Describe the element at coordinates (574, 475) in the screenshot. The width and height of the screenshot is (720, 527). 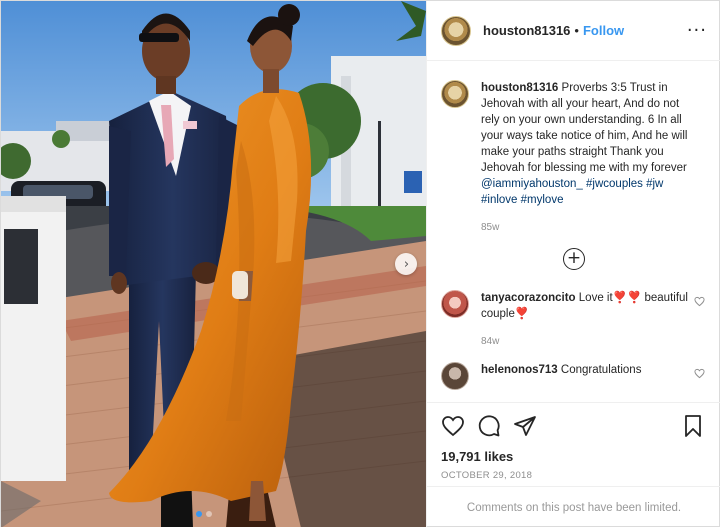
I see `post-date: OCTOBER 29, 2018` at that location.